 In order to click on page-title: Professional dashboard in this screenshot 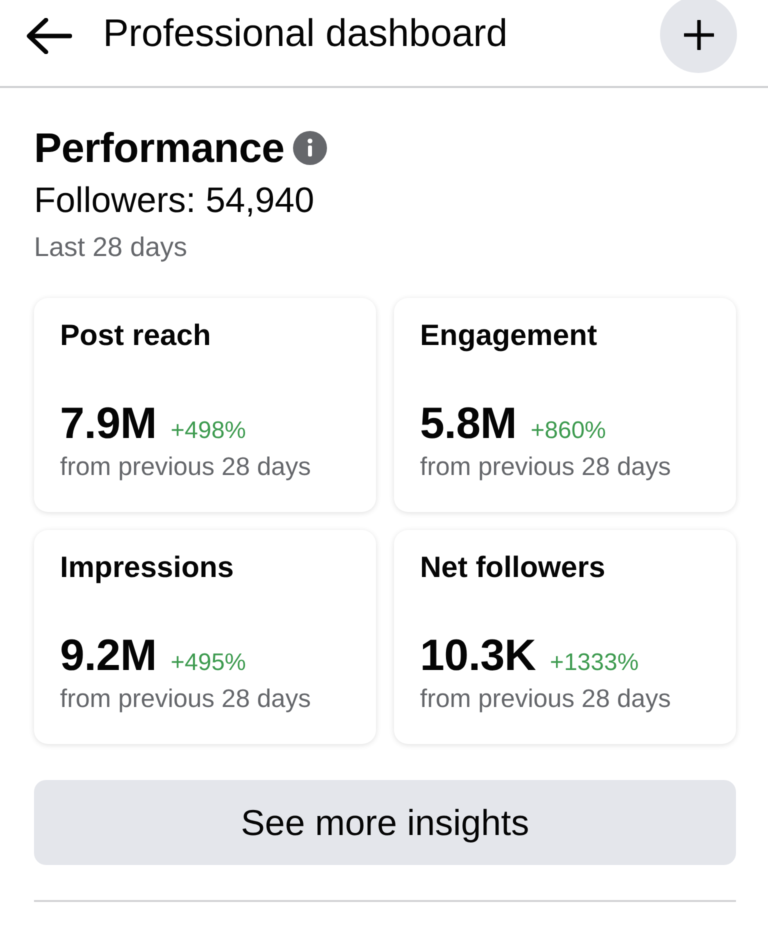, I will do `click(305, 34)`.